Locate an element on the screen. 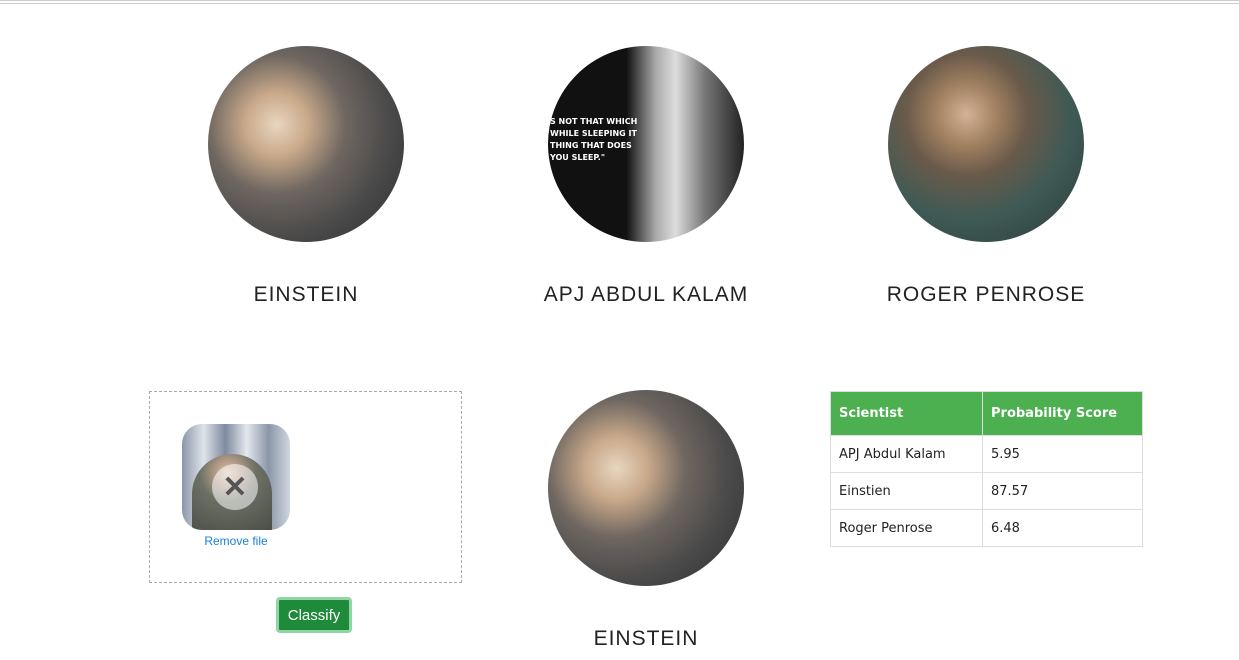 This screenshot has height=660, width=1239. score-cell: 6.48 is located at coordinates (1062, 528).